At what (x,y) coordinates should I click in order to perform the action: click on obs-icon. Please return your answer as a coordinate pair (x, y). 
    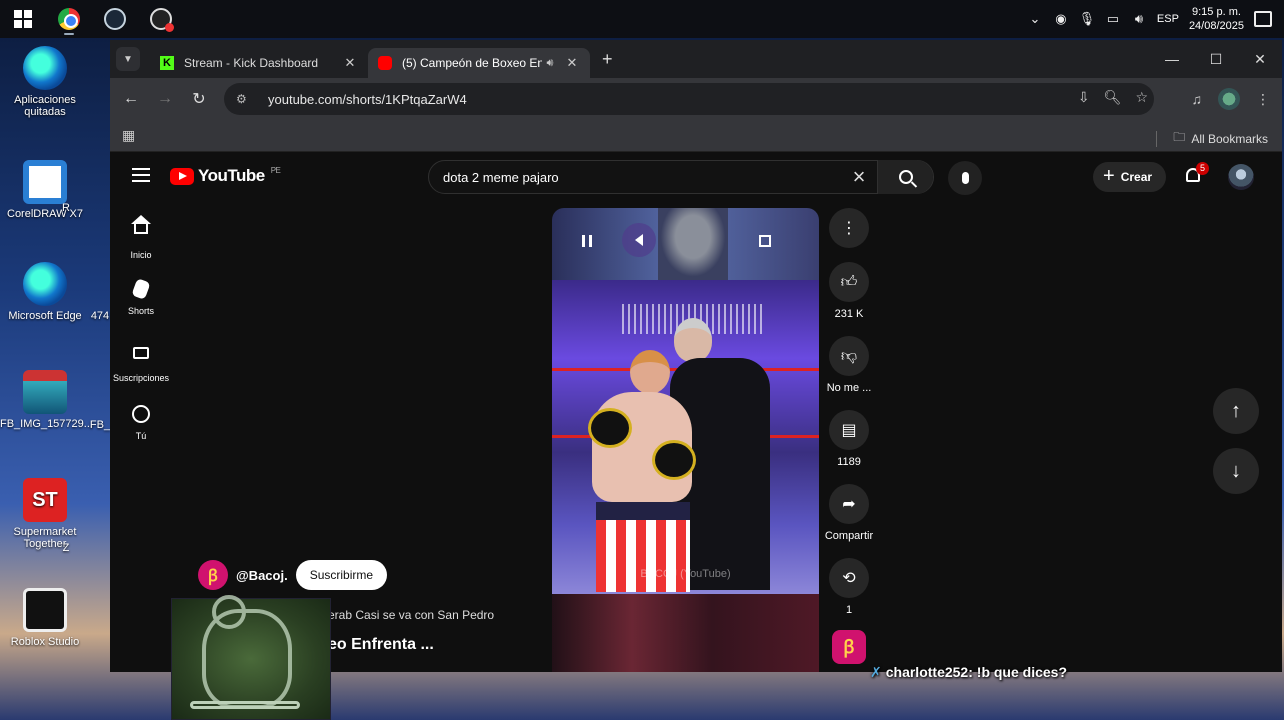
    Looking at the image, I should click on (162, 20).